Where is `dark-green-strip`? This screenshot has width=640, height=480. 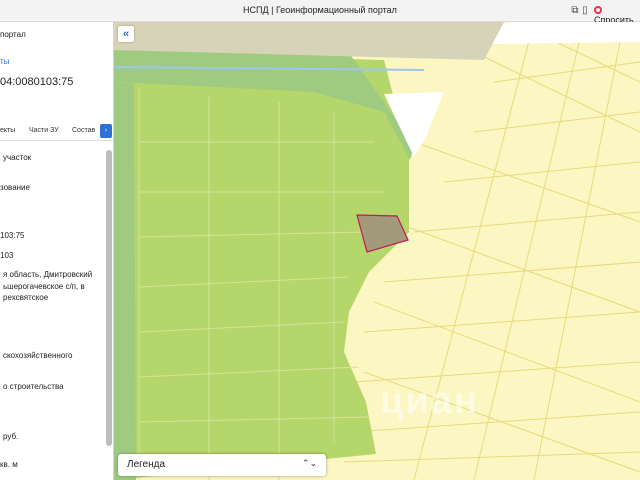 dark-green-strip is located at coordinates (125, 281).